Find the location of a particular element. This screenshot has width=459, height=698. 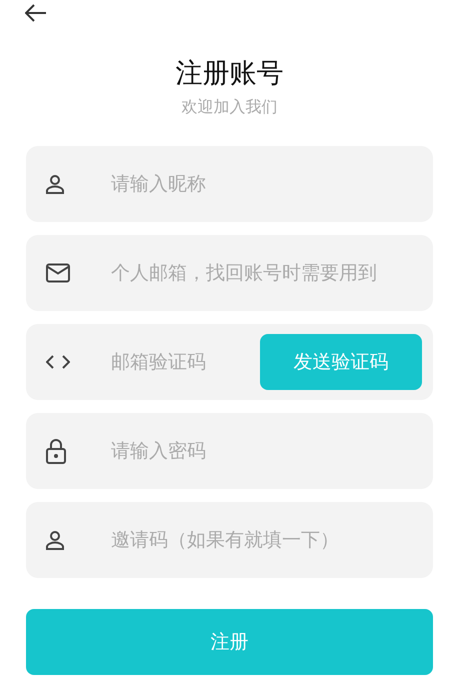

page-subtitle: 欢迎加入我们 is located at coordinates (229, 107).